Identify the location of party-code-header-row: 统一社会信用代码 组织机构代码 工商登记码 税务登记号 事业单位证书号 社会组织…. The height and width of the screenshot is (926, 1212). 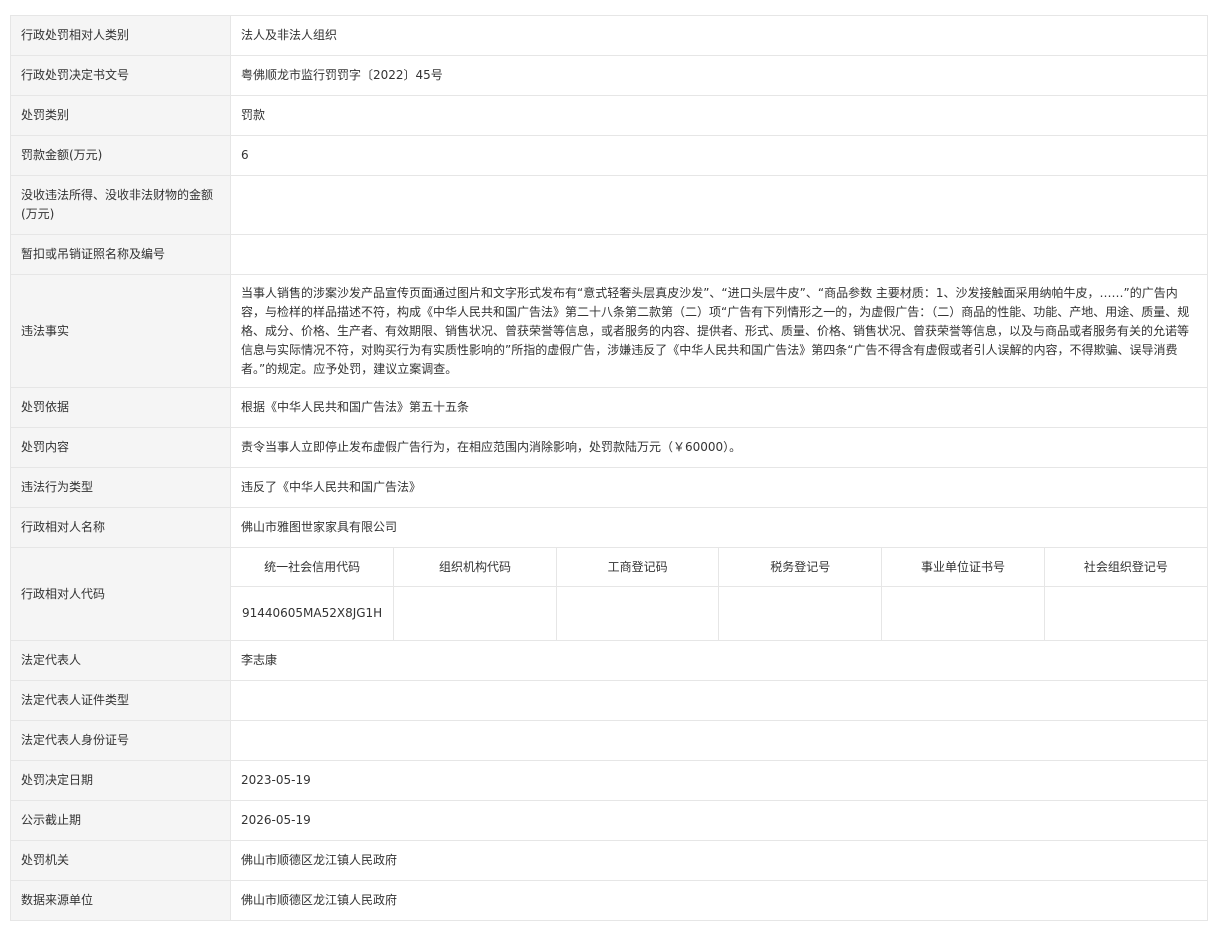
(719, 568).